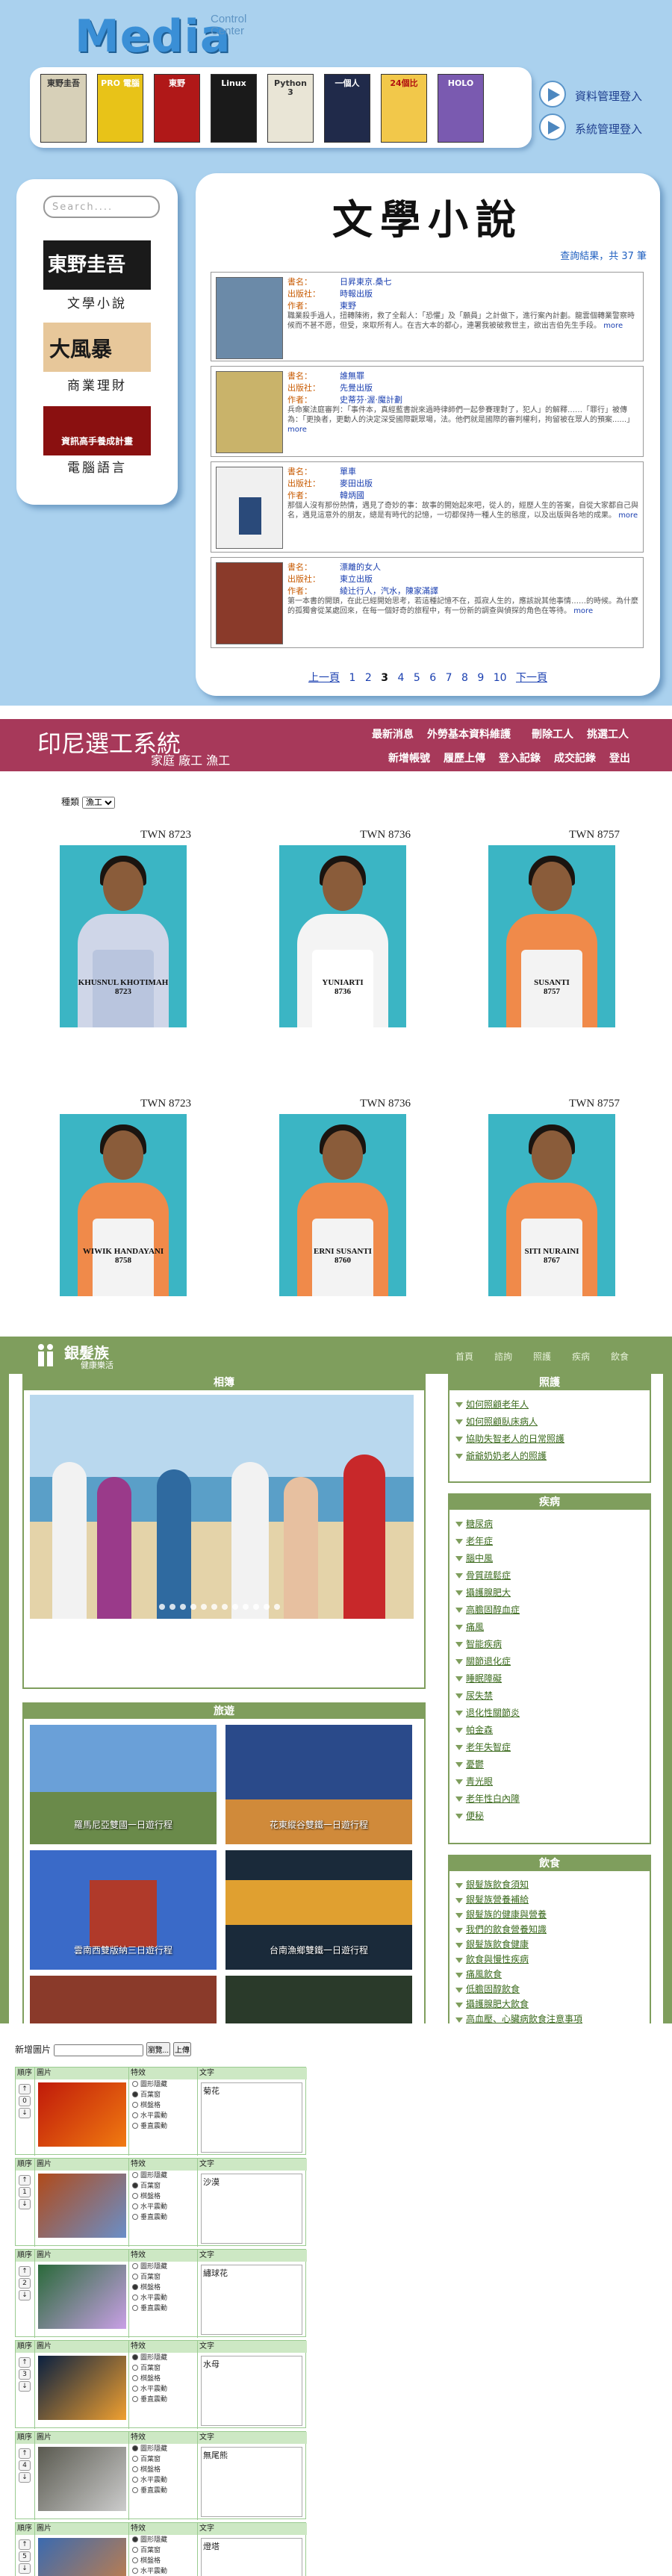 This screenshot has height=2576, width=672. Describe the element at coordinates (509, 1439) in the screenshot. I see `care-link: 協助失智老人的日常照護` at that location.